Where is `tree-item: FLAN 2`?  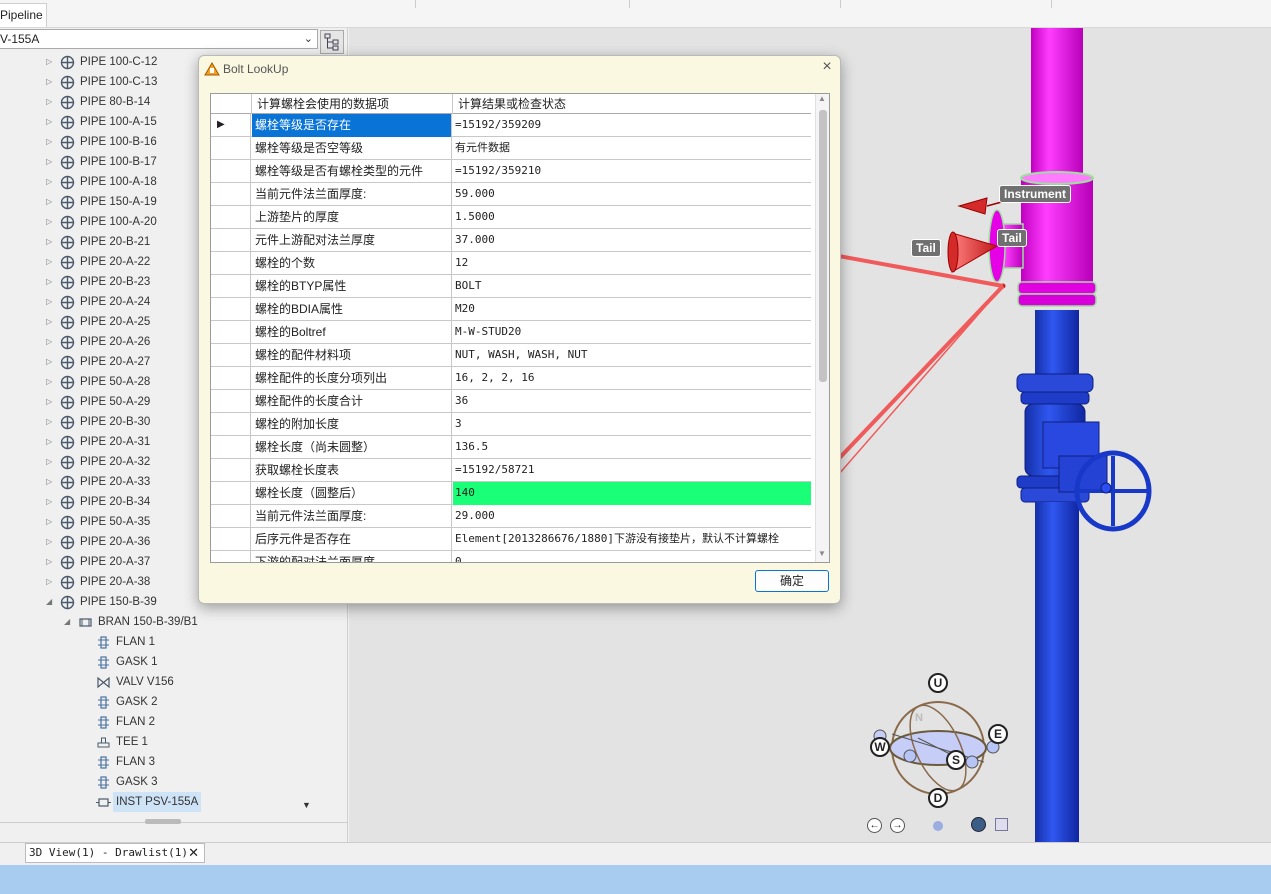 tree-item: FLAN 2 is located at coordinates (159, 722).